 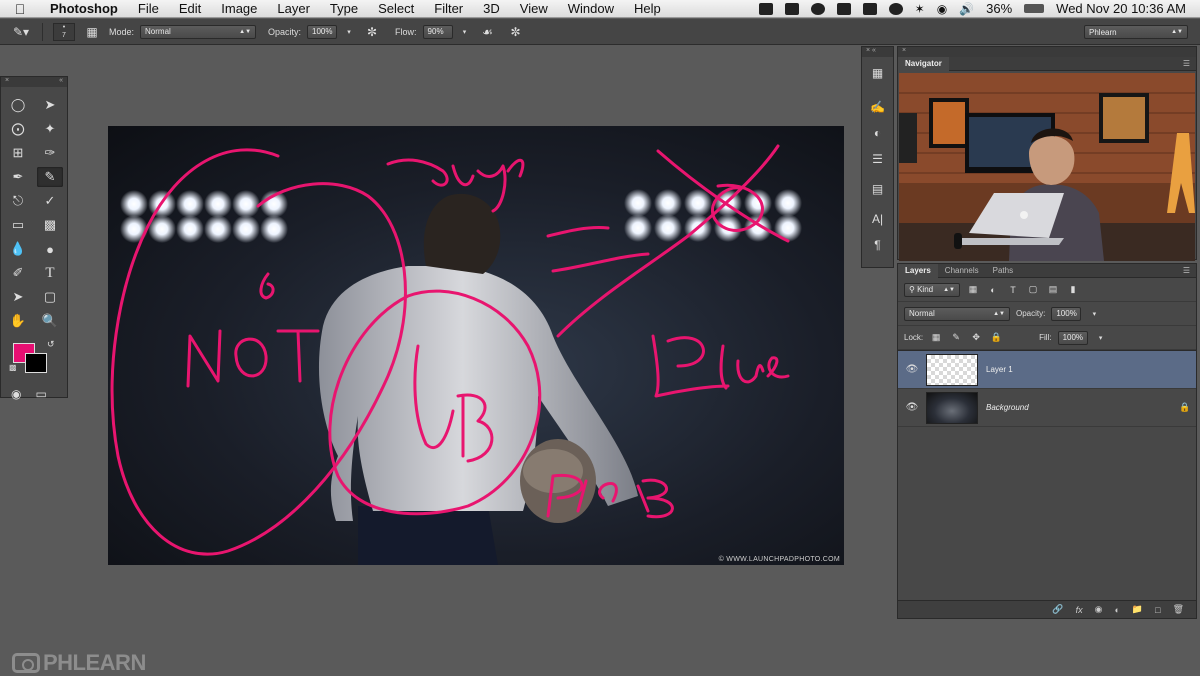 What do you see at coordinates (491, 9) in the screenshot?
I see `menu-3d: 3D` at bounding box center [491, 9].